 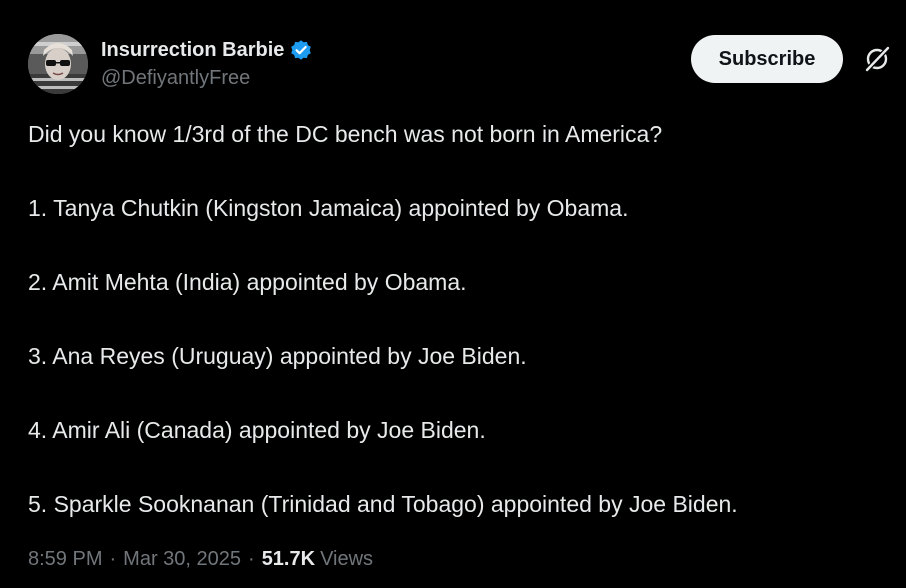 I want to click on author-name-row: Insurrection Barbie, so click(x=207, y=50).